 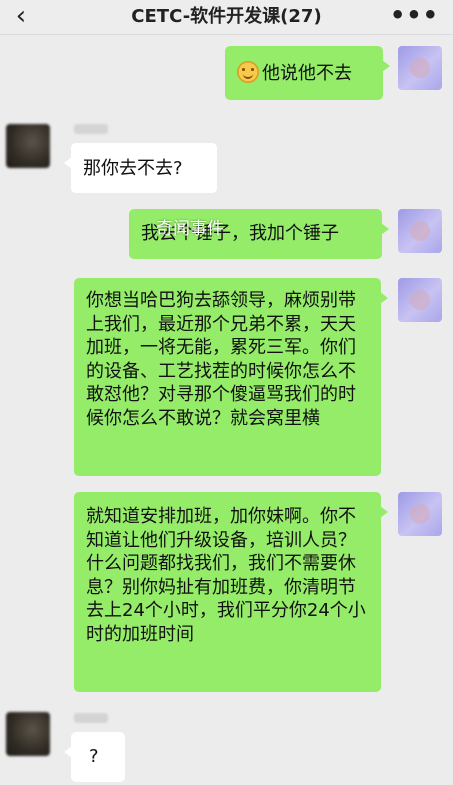 I want to click on message-bubble-6: ?, so click(x=94, y=757).